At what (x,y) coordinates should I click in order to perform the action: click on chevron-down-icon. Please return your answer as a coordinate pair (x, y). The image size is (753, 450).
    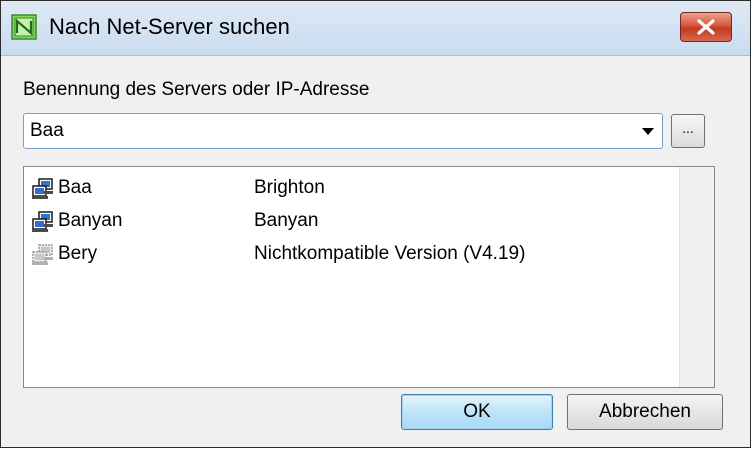
    Looking at the image, I should click on (648, 131).